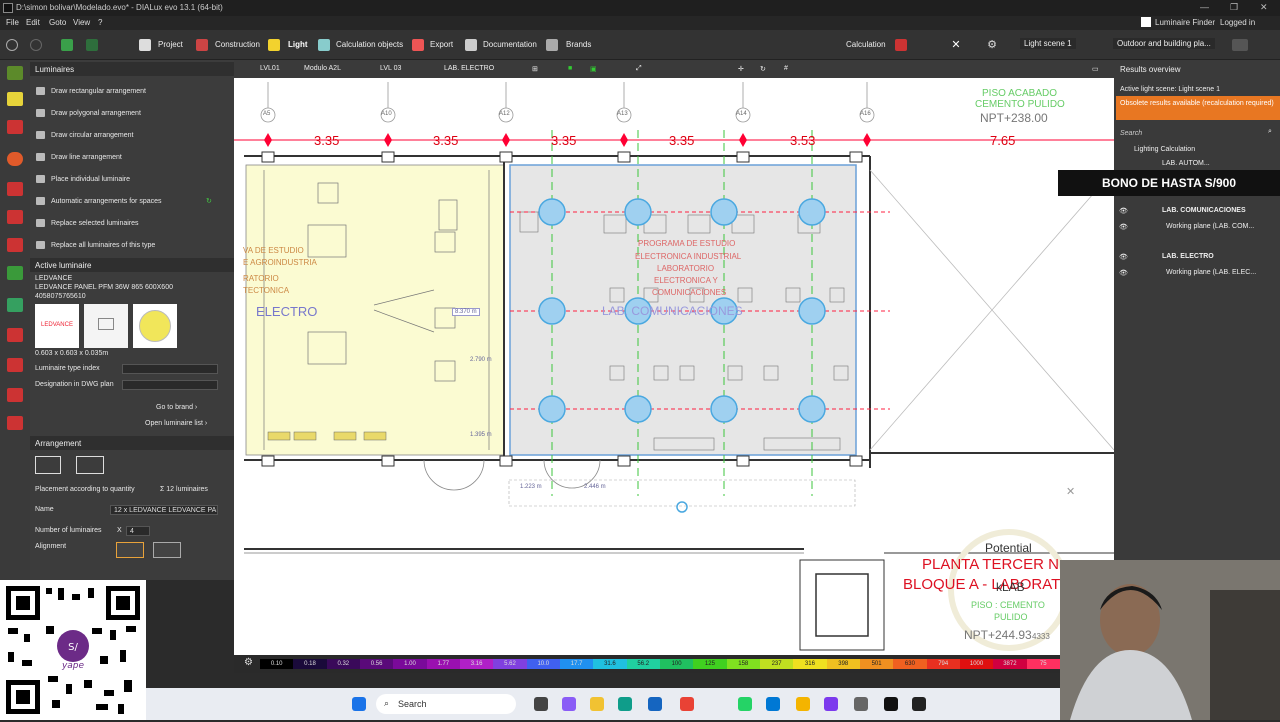 Image resolution: width=1280 pixels, height=722 pixels. What do you see at coordinates (1048, 43) in the screenshot?
I see `light-scene-select: Light scene 1` at bounding box center [1048, 43].